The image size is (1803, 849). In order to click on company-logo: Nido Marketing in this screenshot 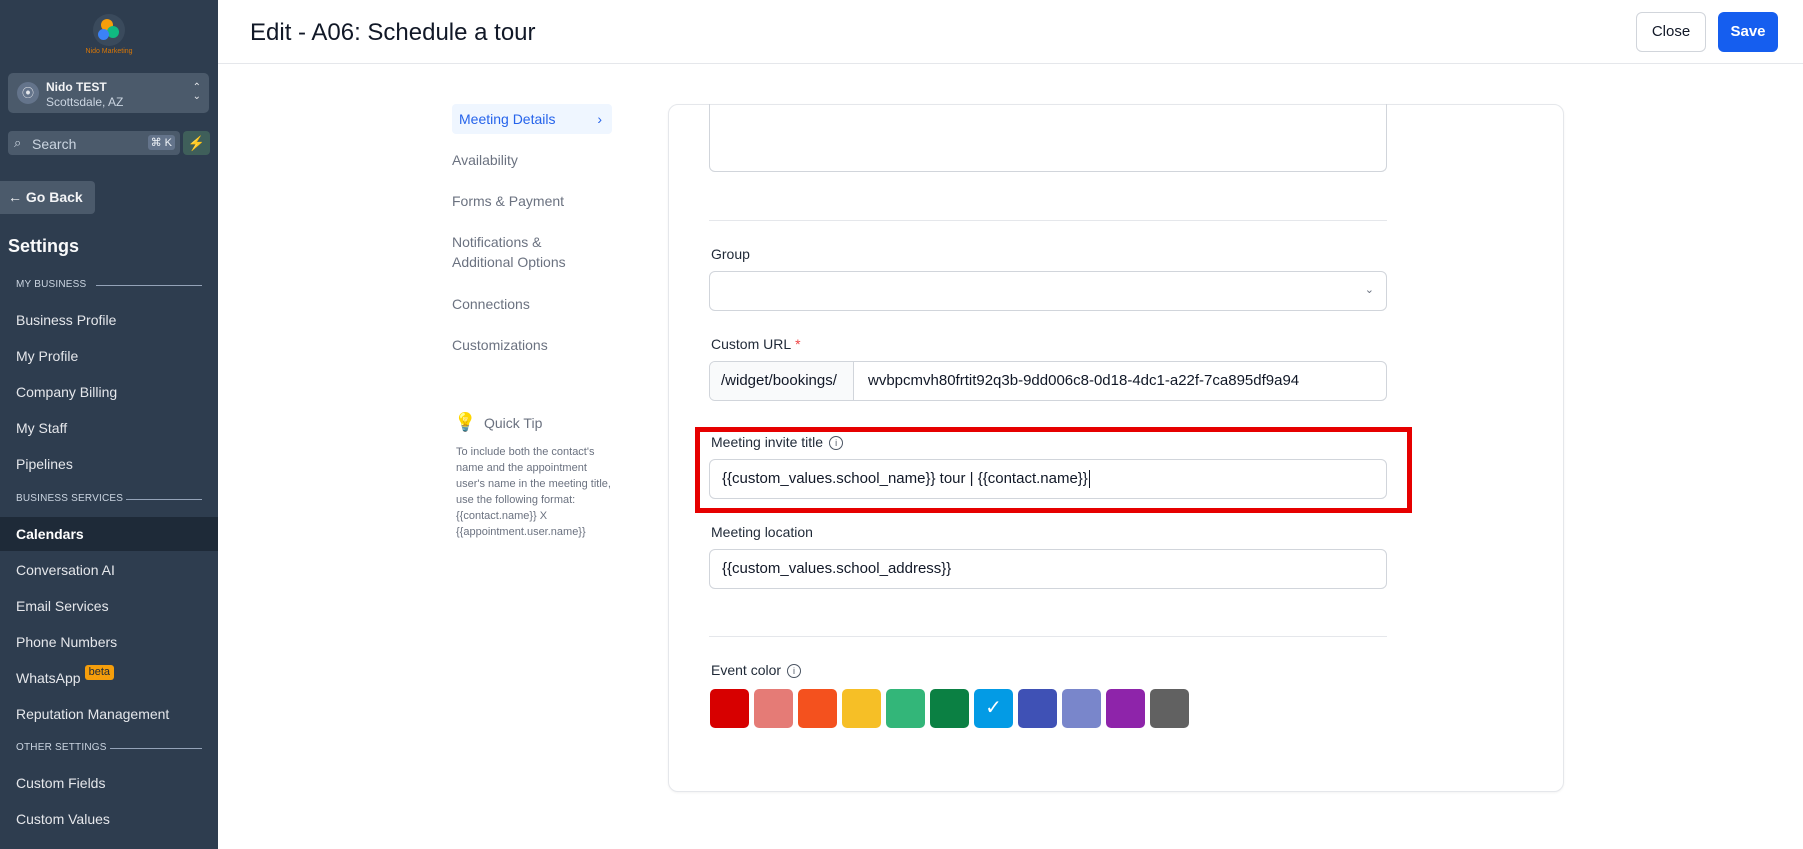, I will do `click(109, 37)`.